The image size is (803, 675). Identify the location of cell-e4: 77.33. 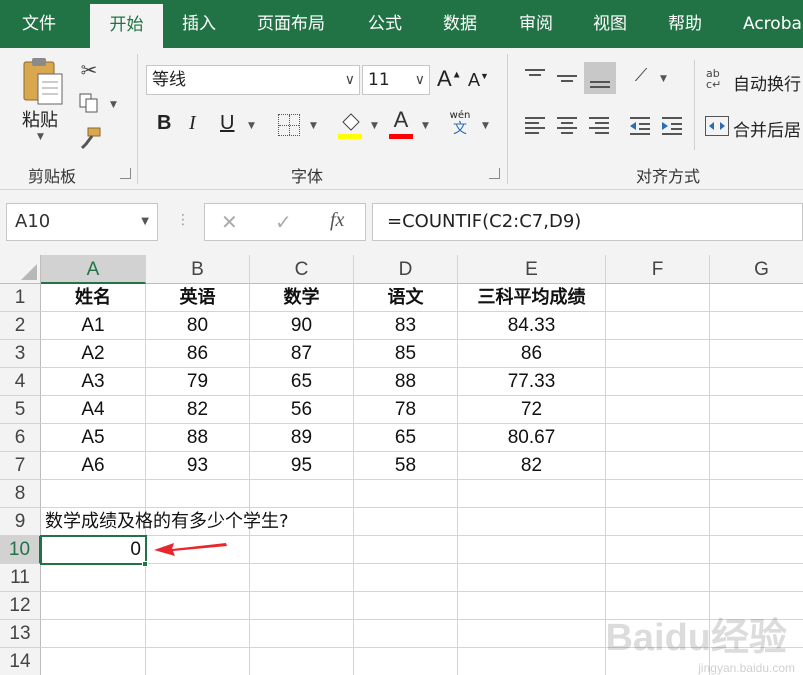
(532, 382).